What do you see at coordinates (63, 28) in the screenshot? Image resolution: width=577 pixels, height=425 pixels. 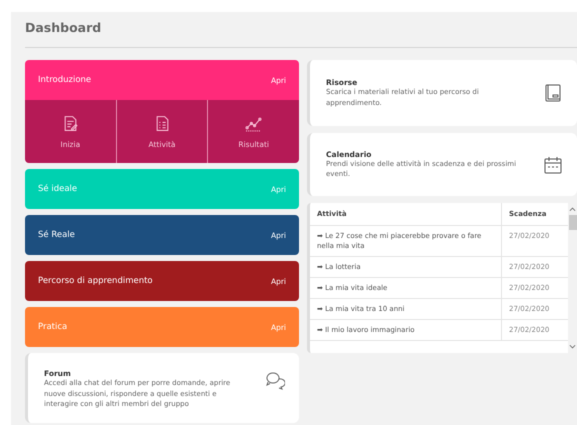 I see `page-title: Dashboard` at bounding box center [63, 28].